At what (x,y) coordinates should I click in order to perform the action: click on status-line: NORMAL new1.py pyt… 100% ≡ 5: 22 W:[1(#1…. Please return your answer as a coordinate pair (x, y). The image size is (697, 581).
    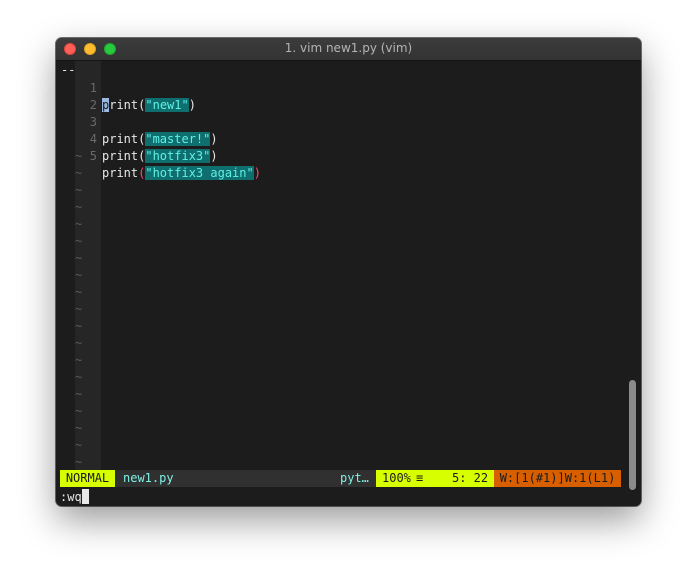
    Looking at the image, I should click on (340, 478).